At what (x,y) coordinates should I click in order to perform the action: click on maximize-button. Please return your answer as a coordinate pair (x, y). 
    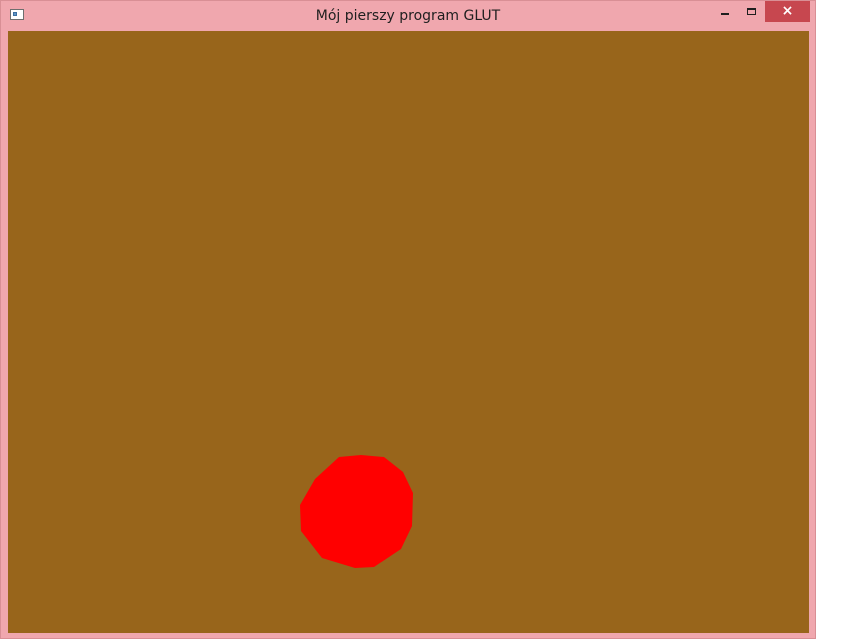
    Looking at the image, I should click on (751, 11).